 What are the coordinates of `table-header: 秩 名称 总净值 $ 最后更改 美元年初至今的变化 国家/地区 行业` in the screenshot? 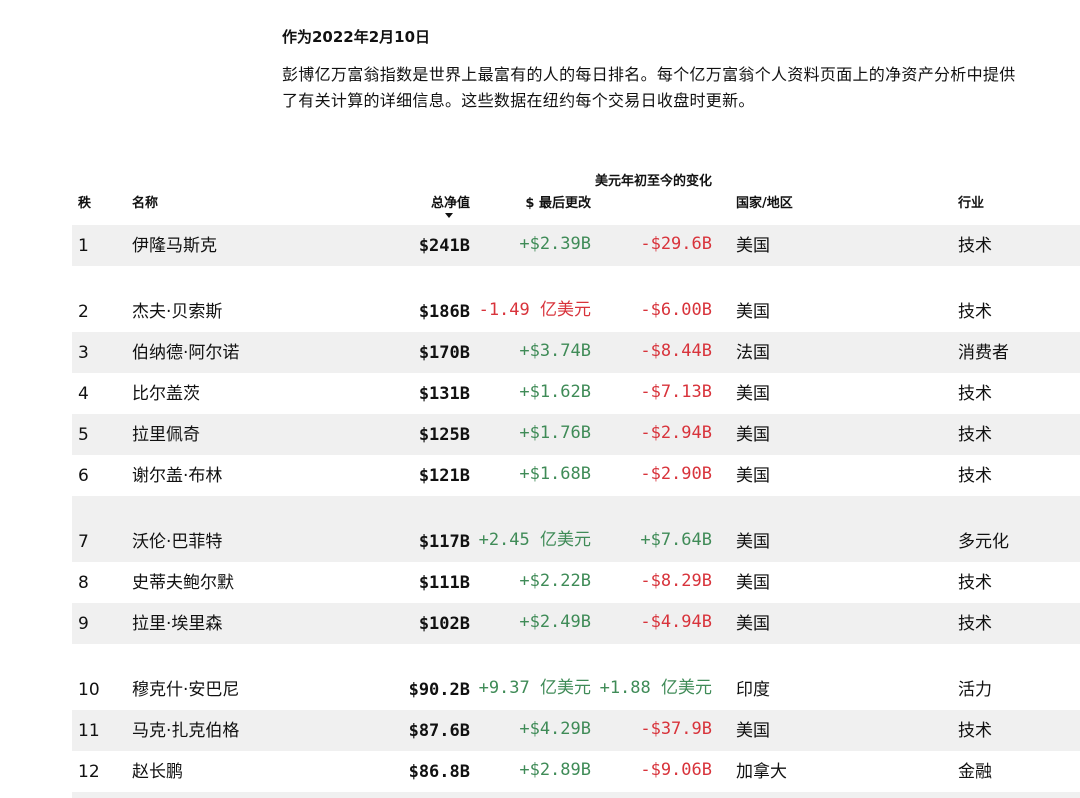 It's located at (576, 192).